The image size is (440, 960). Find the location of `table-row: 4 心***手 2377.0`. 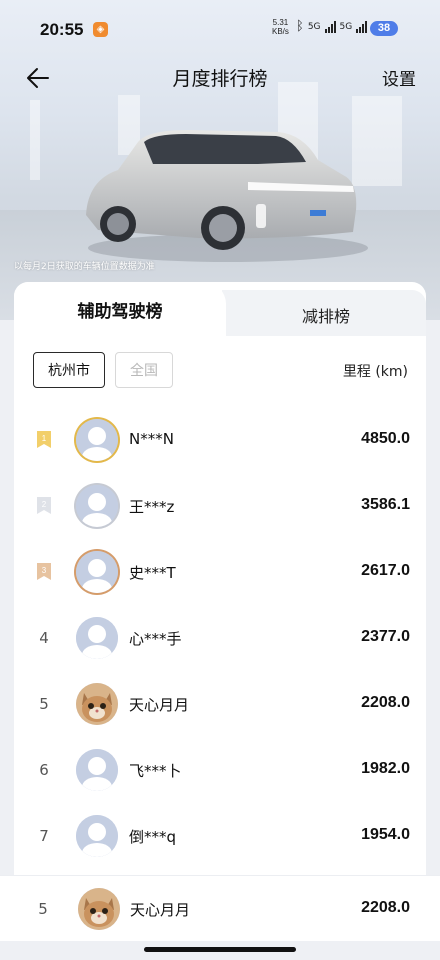

table-row: 4 心***手 2377.0 is located at coordinates (220, 638).